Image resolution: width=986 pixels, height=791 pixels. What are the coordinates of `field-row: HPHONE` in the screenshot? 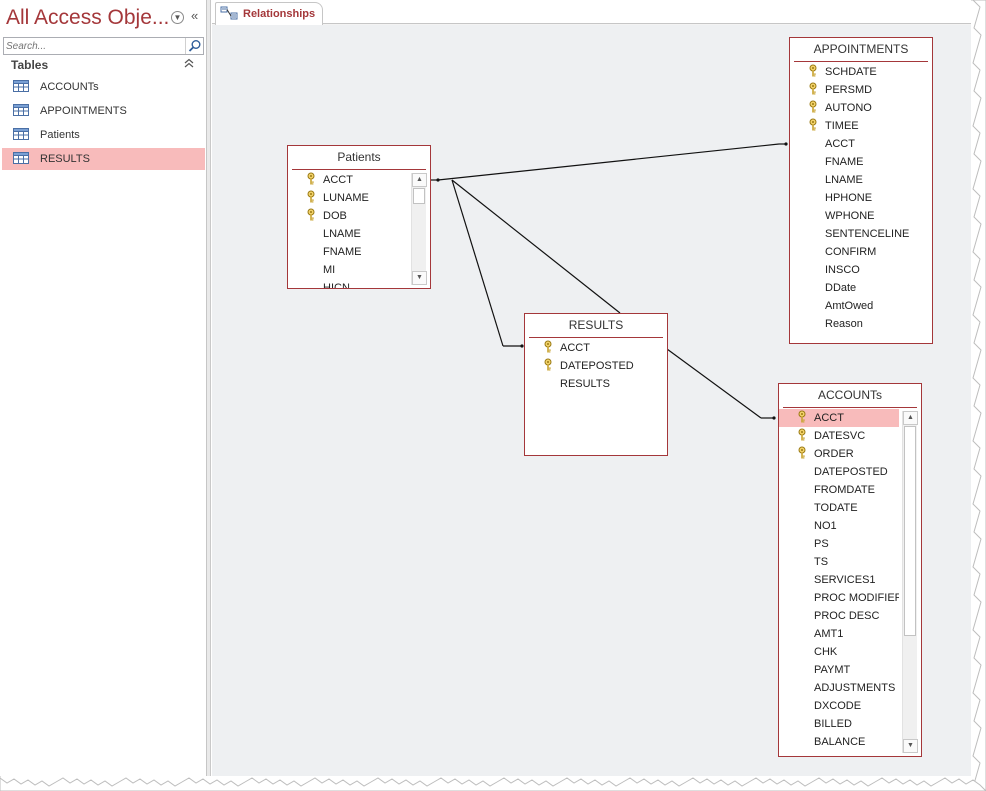 It's located at (861, 198).